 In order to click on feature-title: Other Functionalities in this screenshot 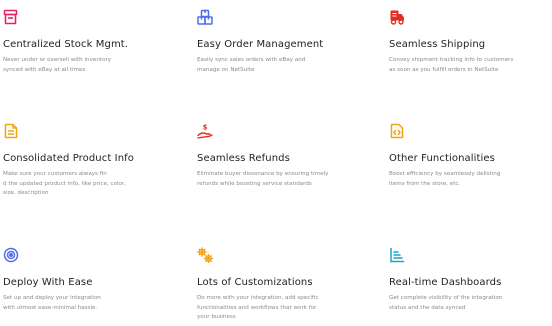, I will do `click(442, 158)`.